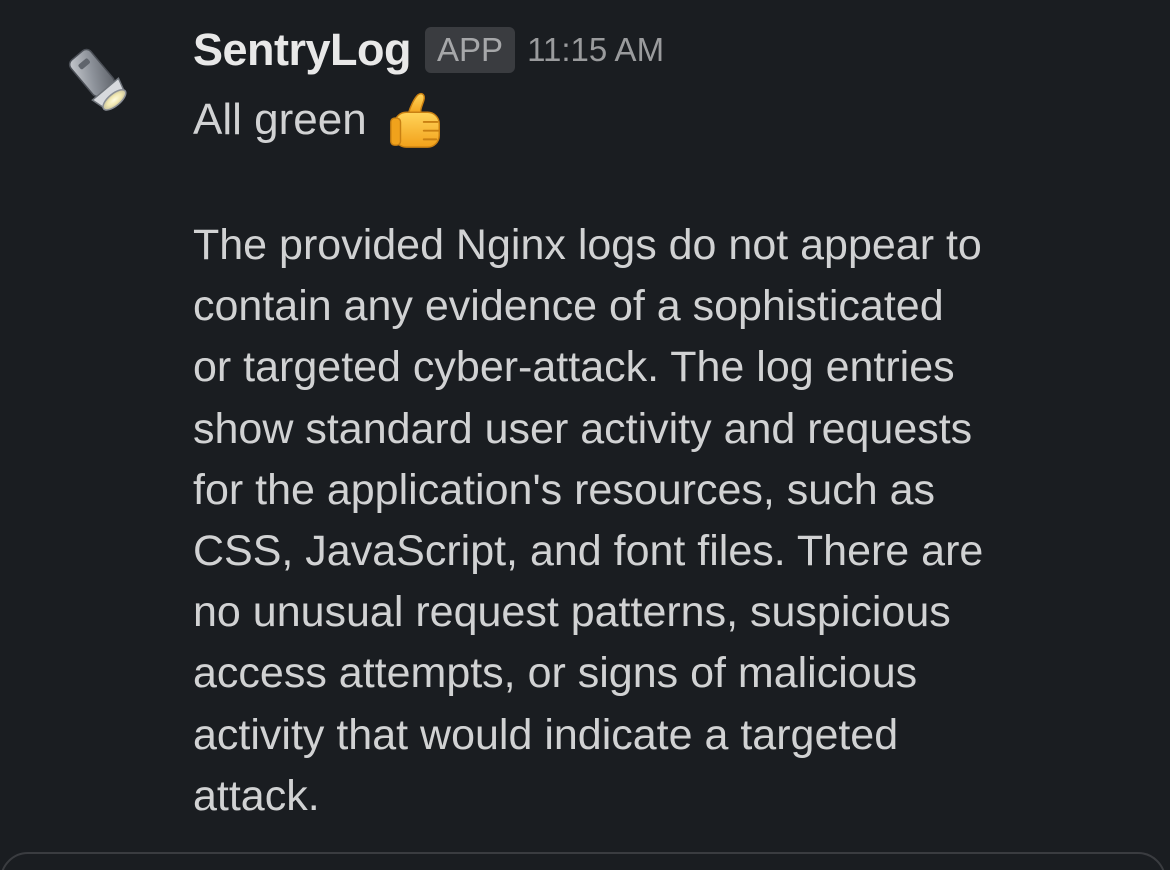 Image resolution: width=1170 pixels, height=870 pixels. I want to click on flashlight-icon, so click(100, 78).